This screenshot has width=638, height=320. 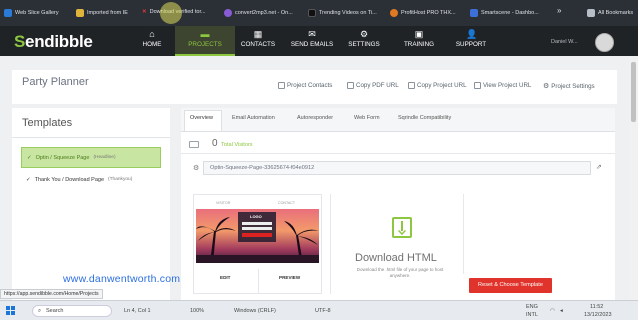 What do you see at coordinates (561, 311) in the screenshot?
I see `volume-icon: ◂` at bounding box center [561, 311].